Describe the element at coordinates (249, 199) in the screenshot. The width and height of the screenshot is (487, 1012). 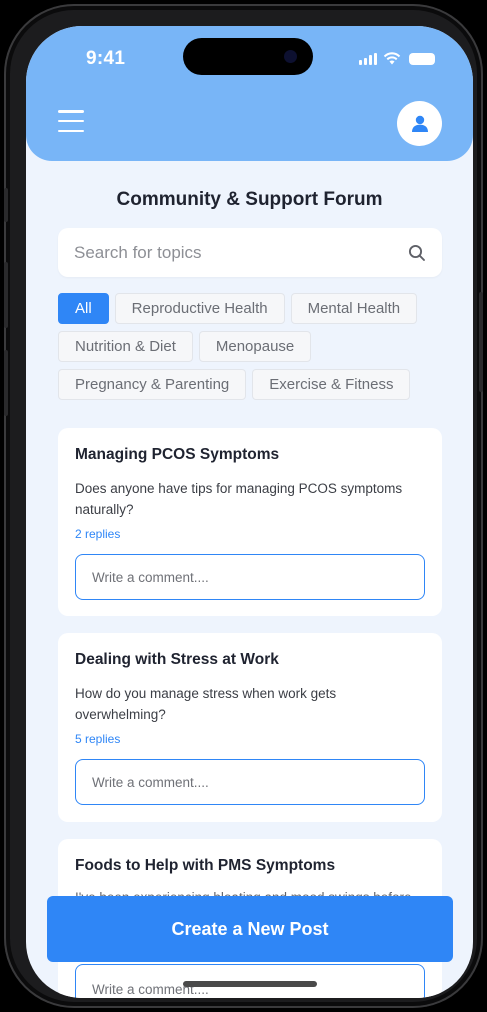
I see `page-title: Community & Support Forum` at that location.